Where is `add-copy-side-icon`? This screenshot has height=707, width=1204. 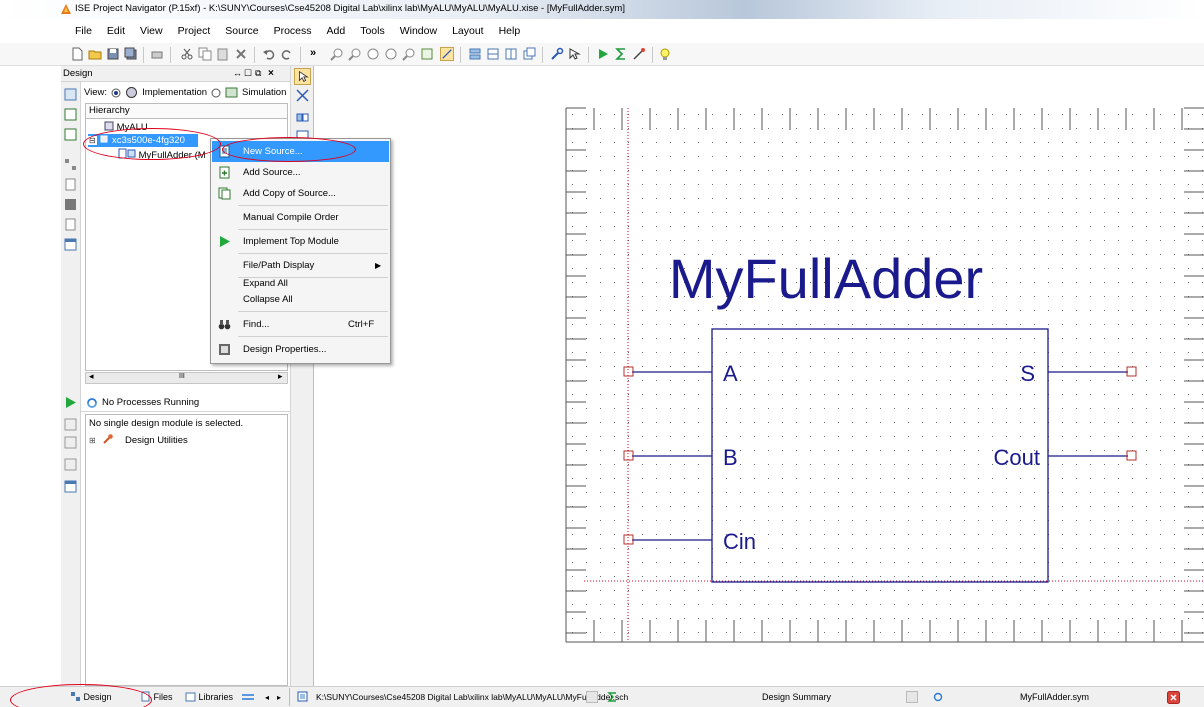
add-copy-side-icon is located at coordinates (70, 134).